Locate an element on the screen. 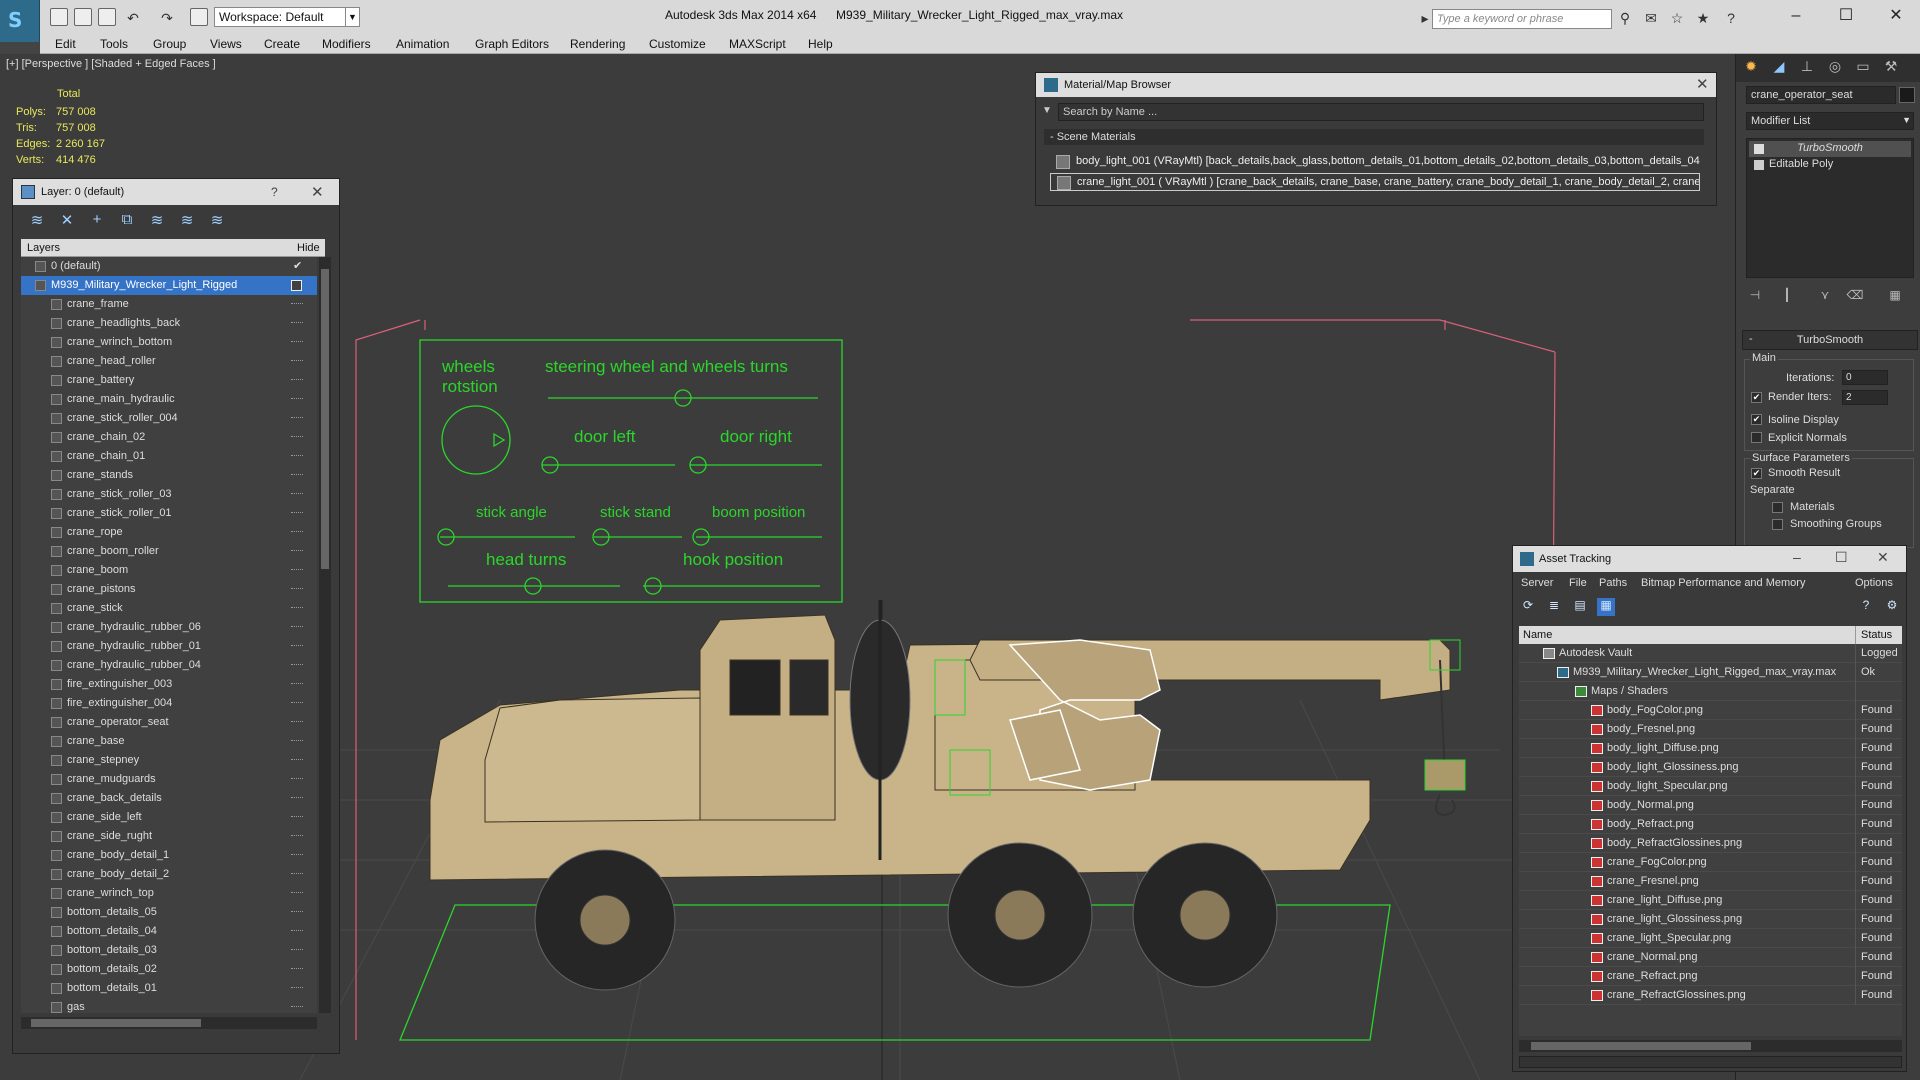  remove-modifier-icon: ⌫ is located at coordinates (1855, 296).